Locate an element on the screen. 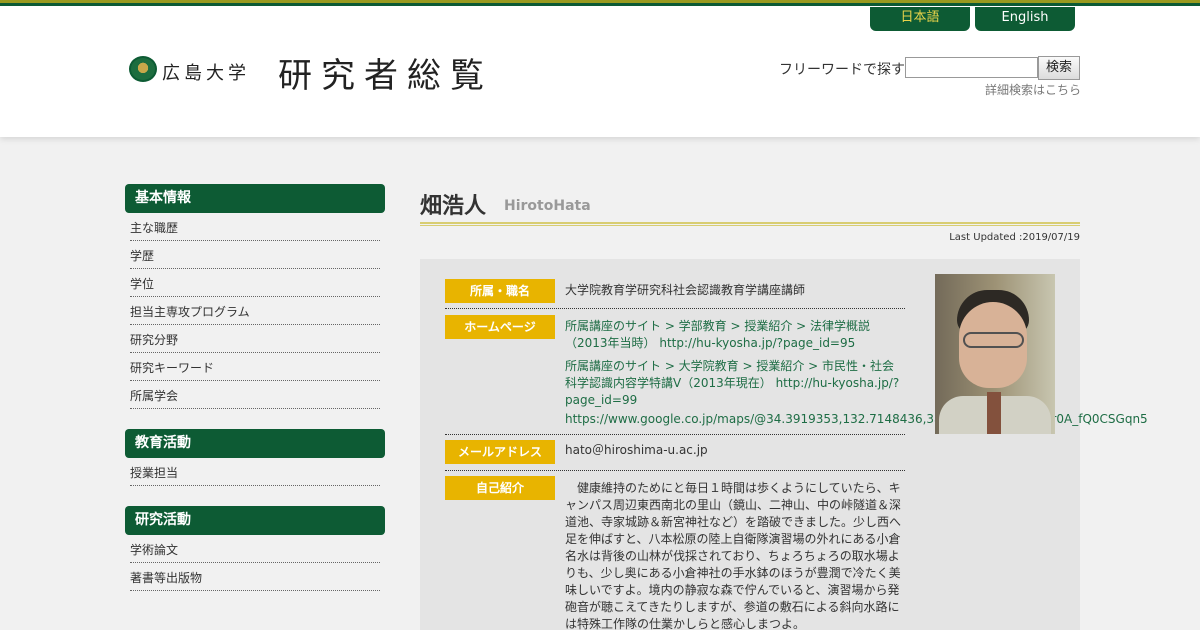 This screenshot has height=630, width=1200. sidebar-heading-basic-info: 基本情報 is located at coordinates (255, 198).